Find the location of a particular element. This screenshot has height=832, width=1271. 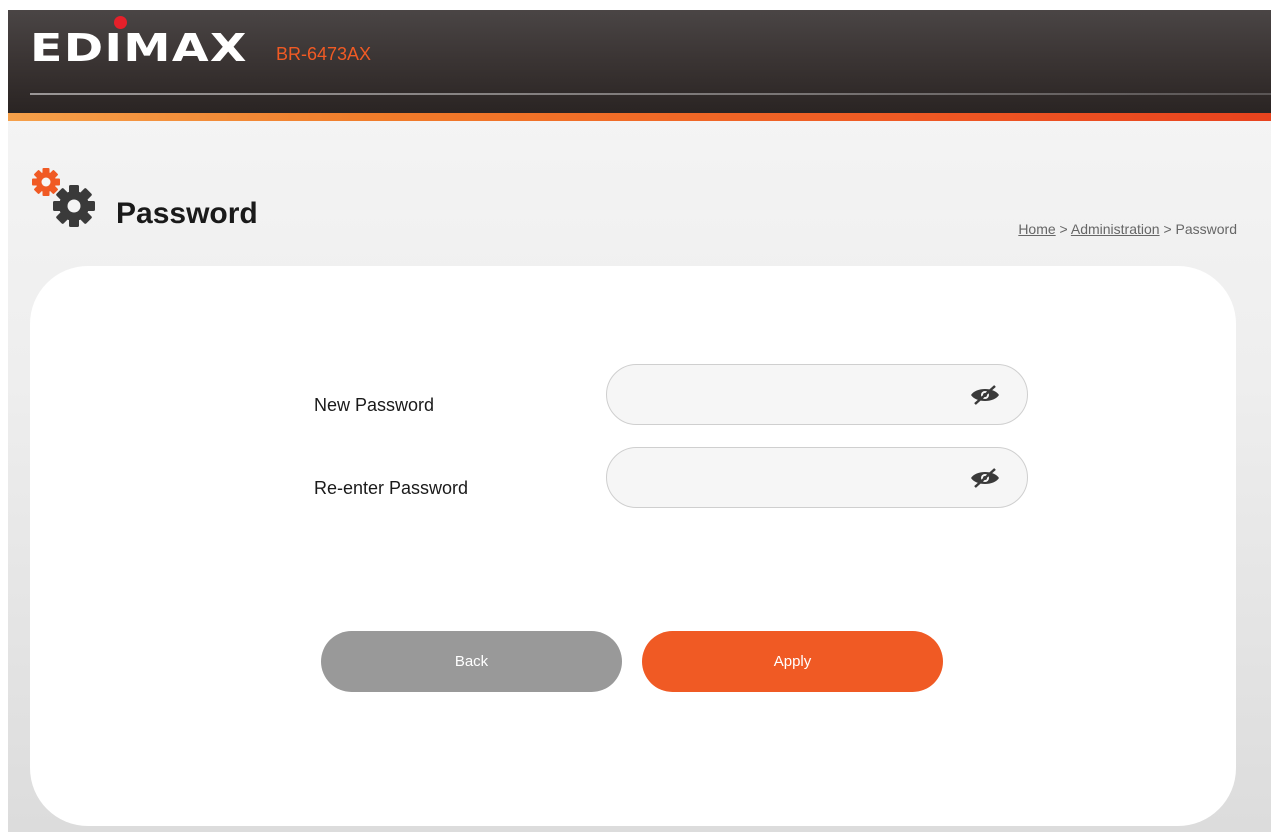

edimax-logo: EDIMAX is located at coordinates (139, 48).